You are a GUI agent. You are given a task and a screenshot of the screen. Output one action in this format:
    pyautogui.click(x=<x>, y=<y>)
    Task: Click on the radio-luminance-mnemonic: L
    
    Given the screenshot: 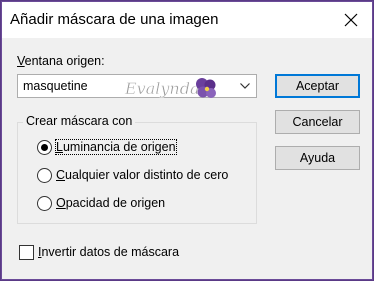 What is the action you would take?
    pyautogui.click(x=59, y=147)
    